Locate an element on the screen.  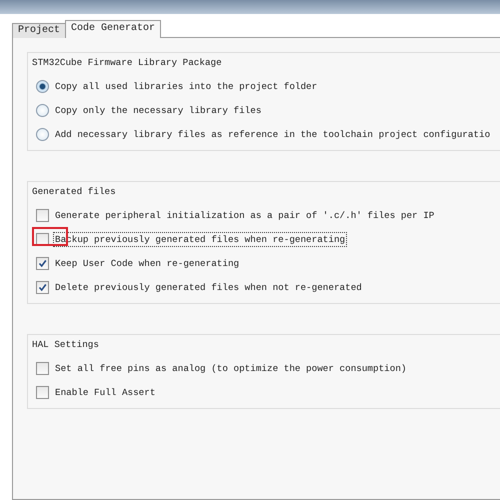
option-label: Generate peripheral initialization as a pair of '.c/.h' files per IP is located at coordinates (245, 215).